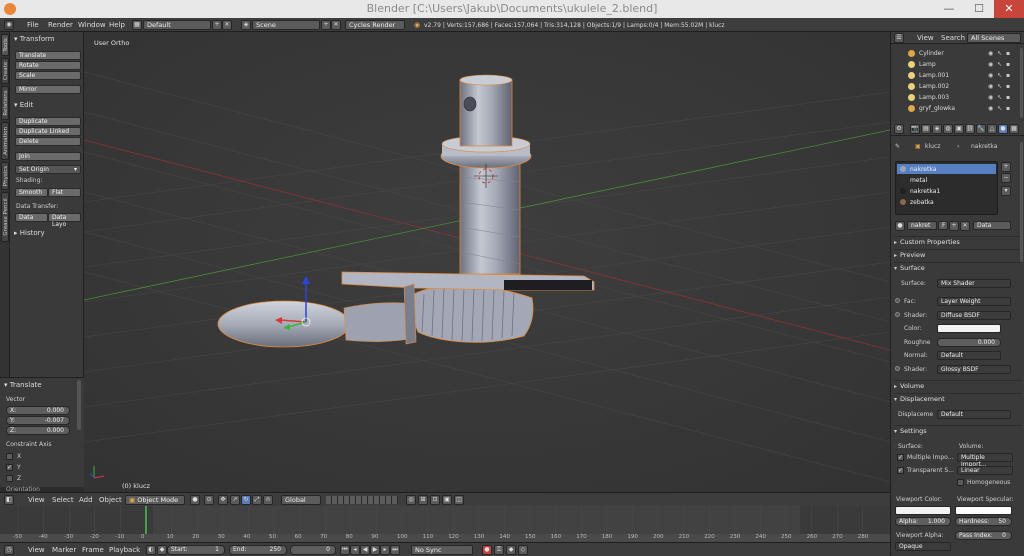 The height and width of the screenshot is (556, 1024). I want to click on material-slot: nakretka, so click(946, 169).